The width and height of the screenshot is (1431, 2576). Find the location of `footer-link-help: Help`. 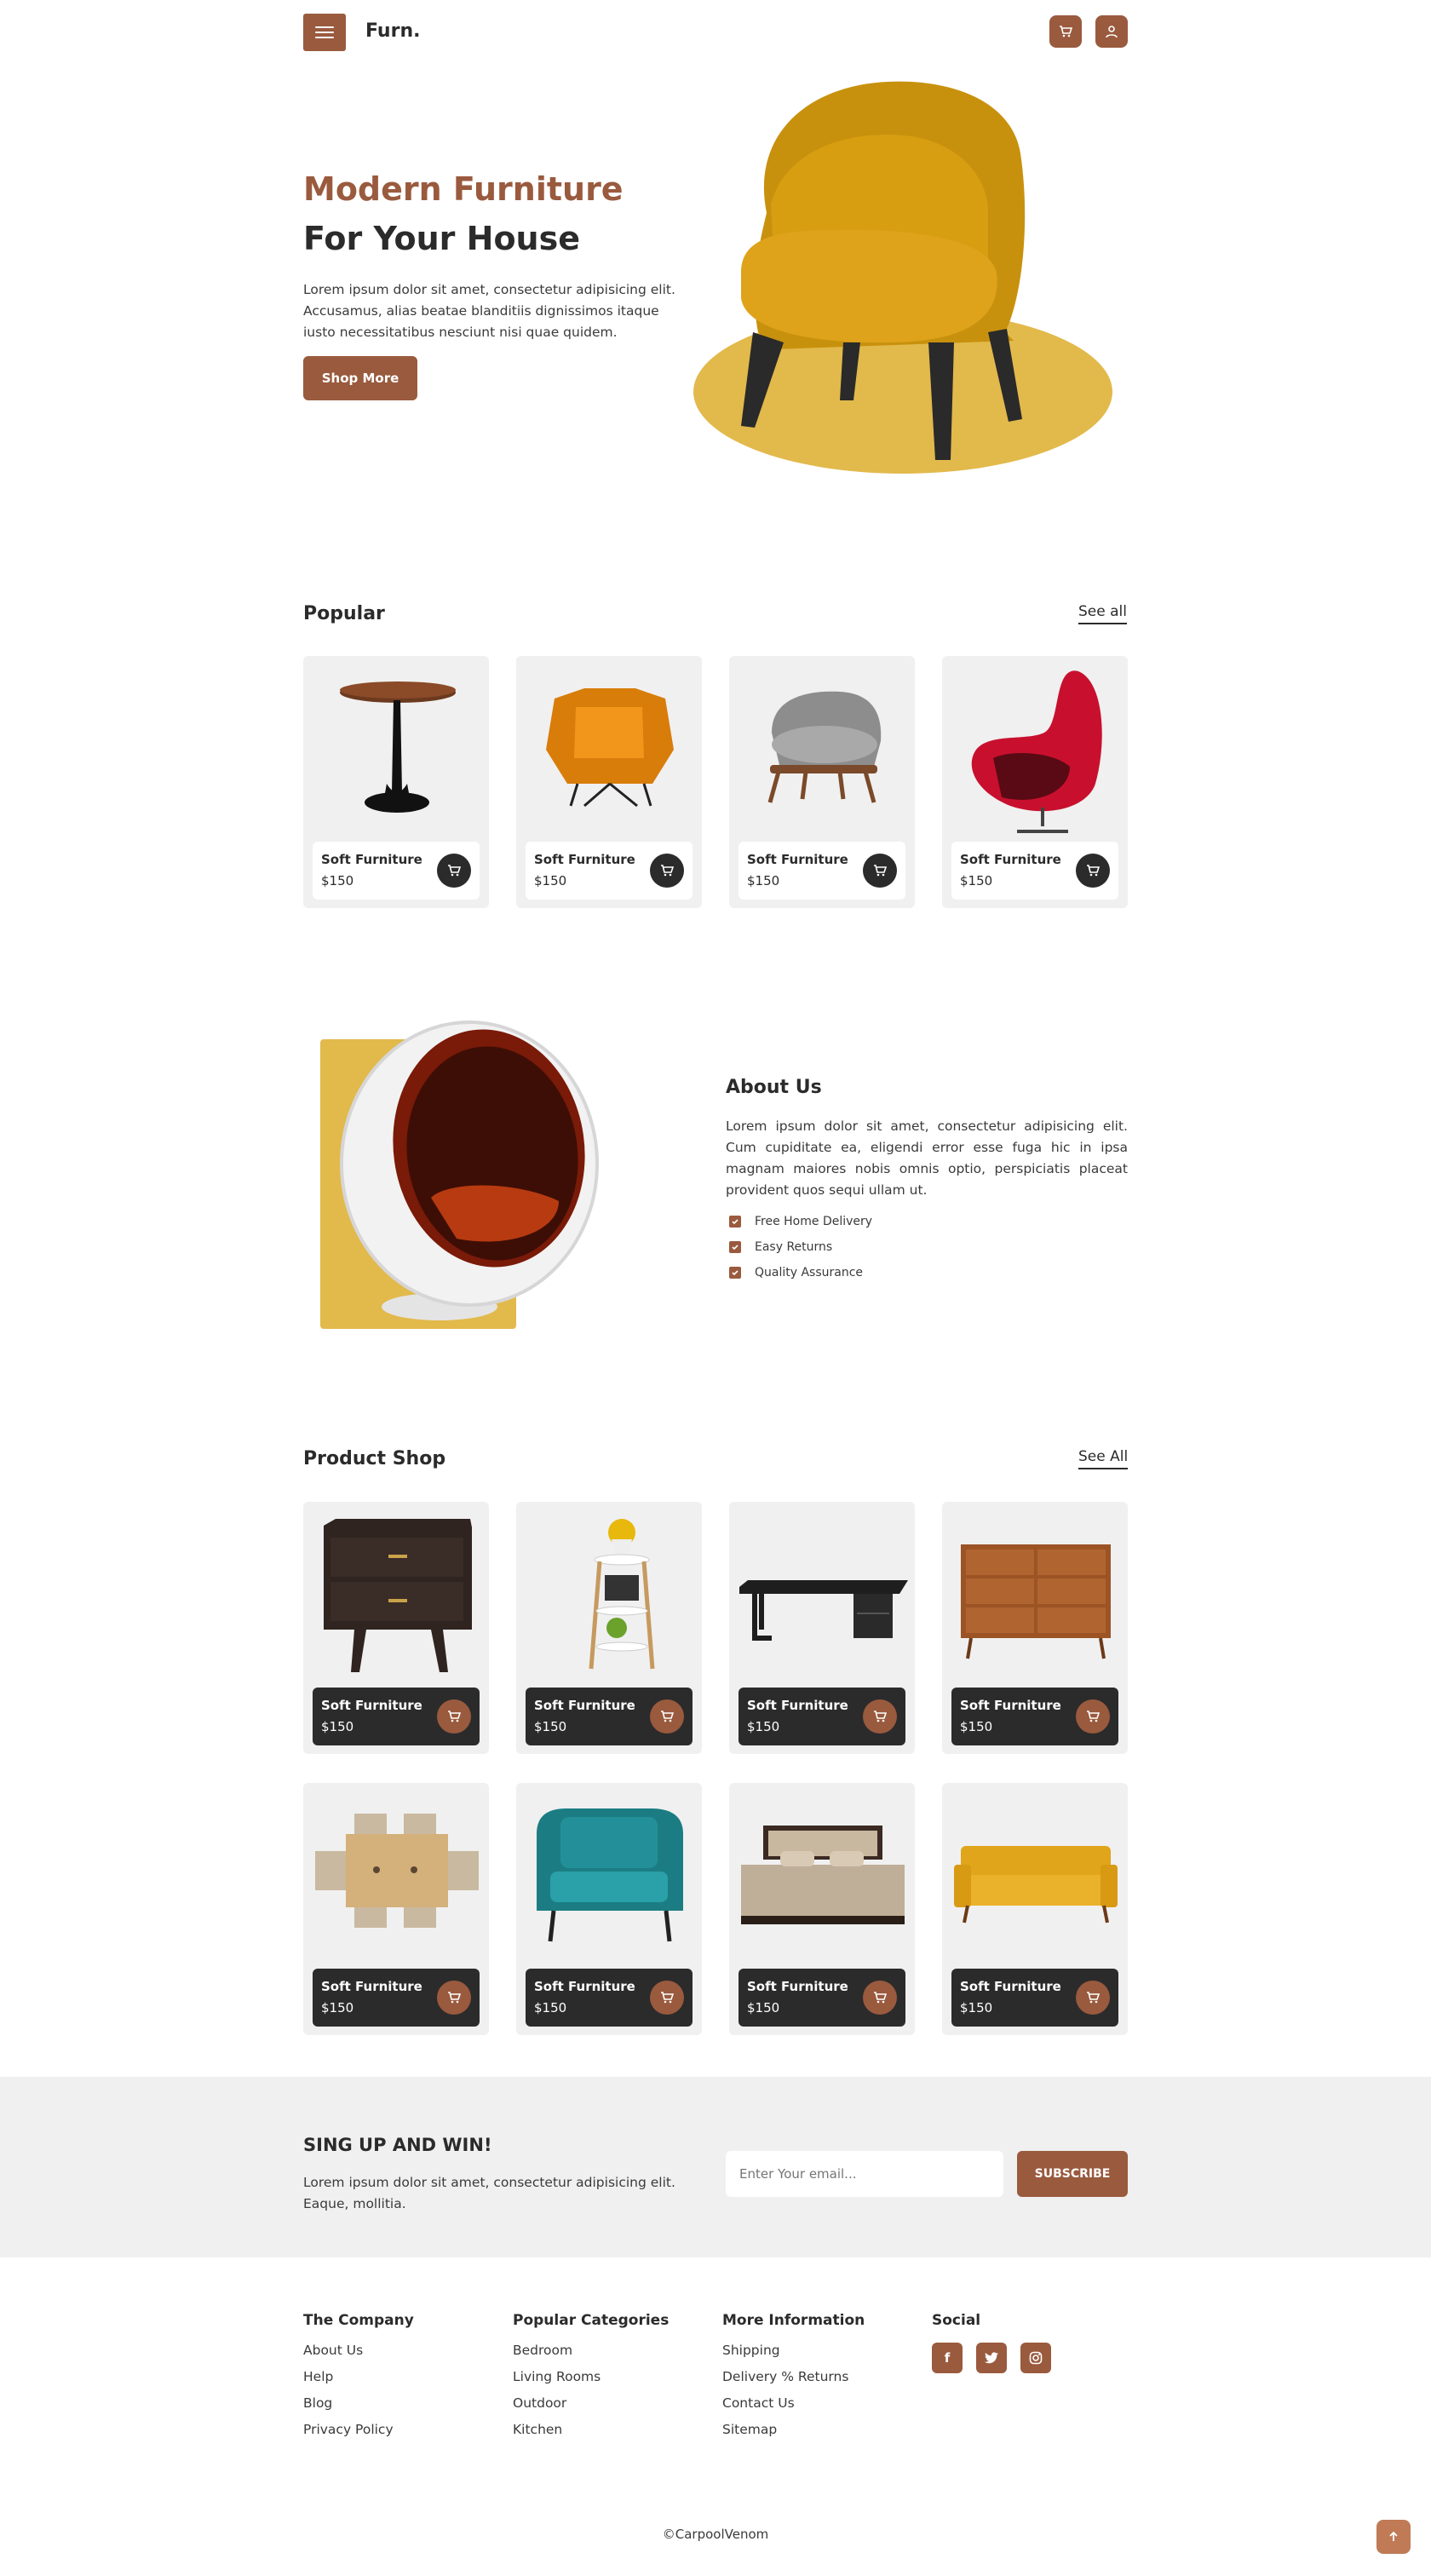

footer-link-help: Help is located at coordinates (358, 2376).